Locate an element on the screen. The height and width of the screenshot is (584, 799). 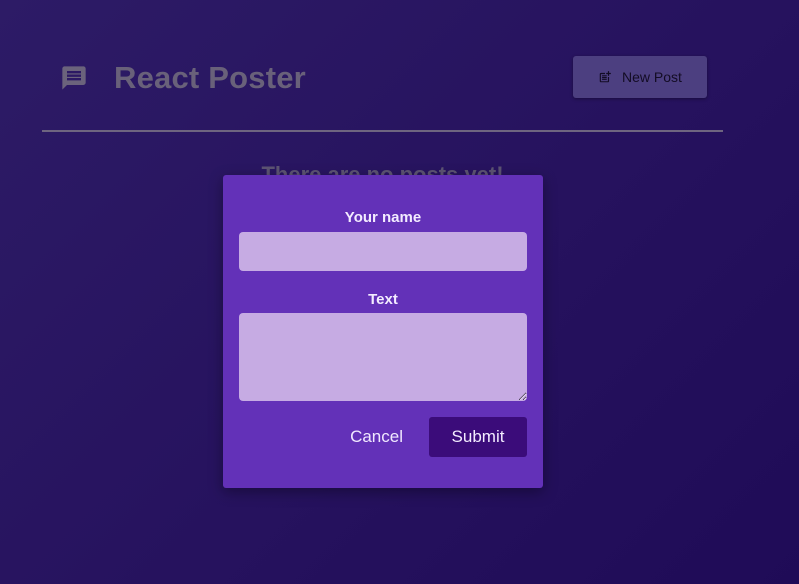
logo: React Poster is located at coordinates (183, 78).